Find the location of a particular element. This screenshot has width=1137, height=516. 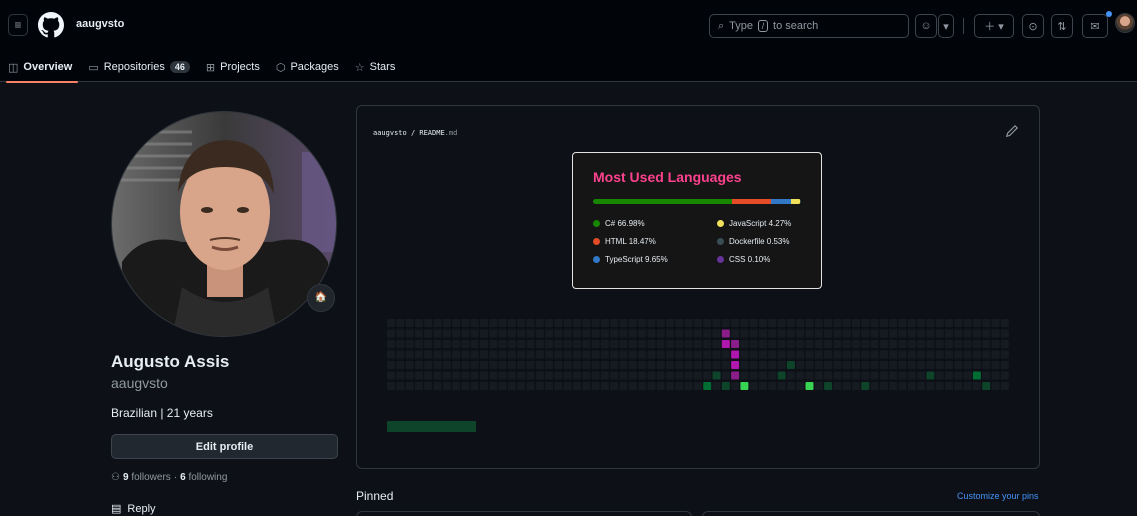

copilot-button: ☺ is located at coordinates (926, 26).